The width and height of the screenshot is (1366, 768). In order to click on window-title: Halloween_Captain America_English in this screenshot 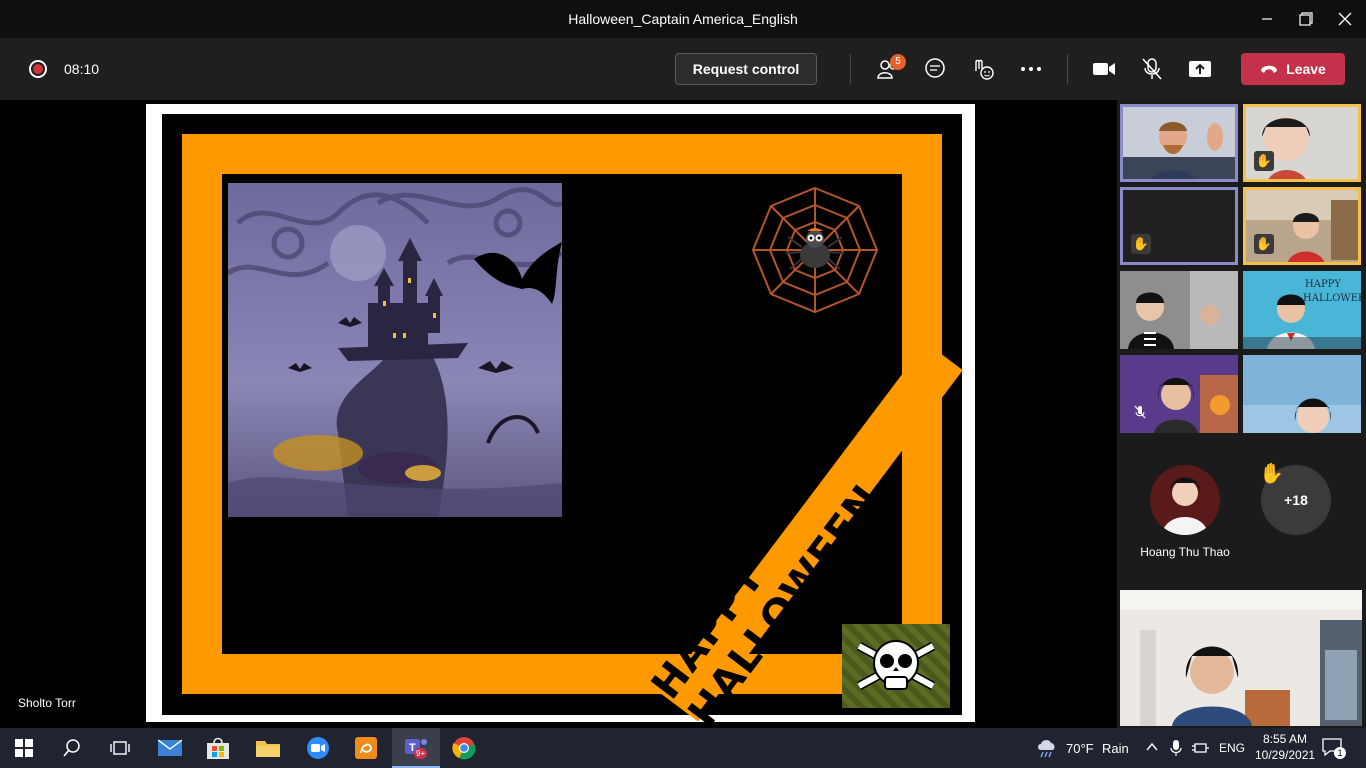, I will do `click(683, 19)`.